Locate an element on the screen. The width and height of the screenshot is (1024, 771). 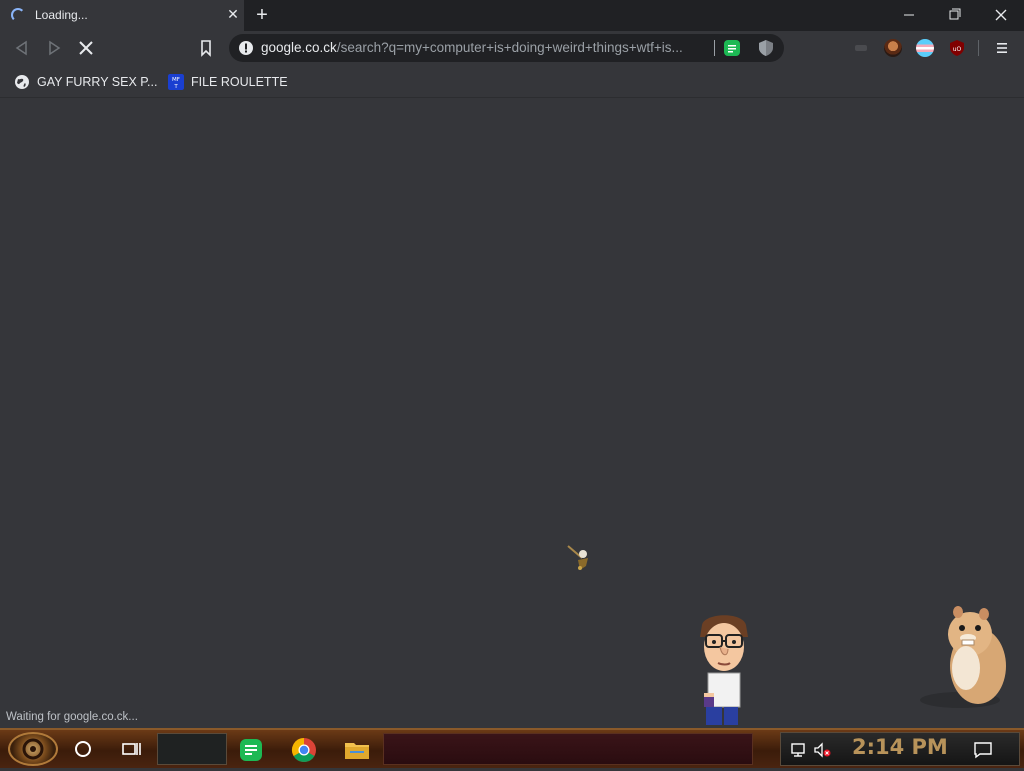
ublock-icon: uO is located at coordinates (957, 48).